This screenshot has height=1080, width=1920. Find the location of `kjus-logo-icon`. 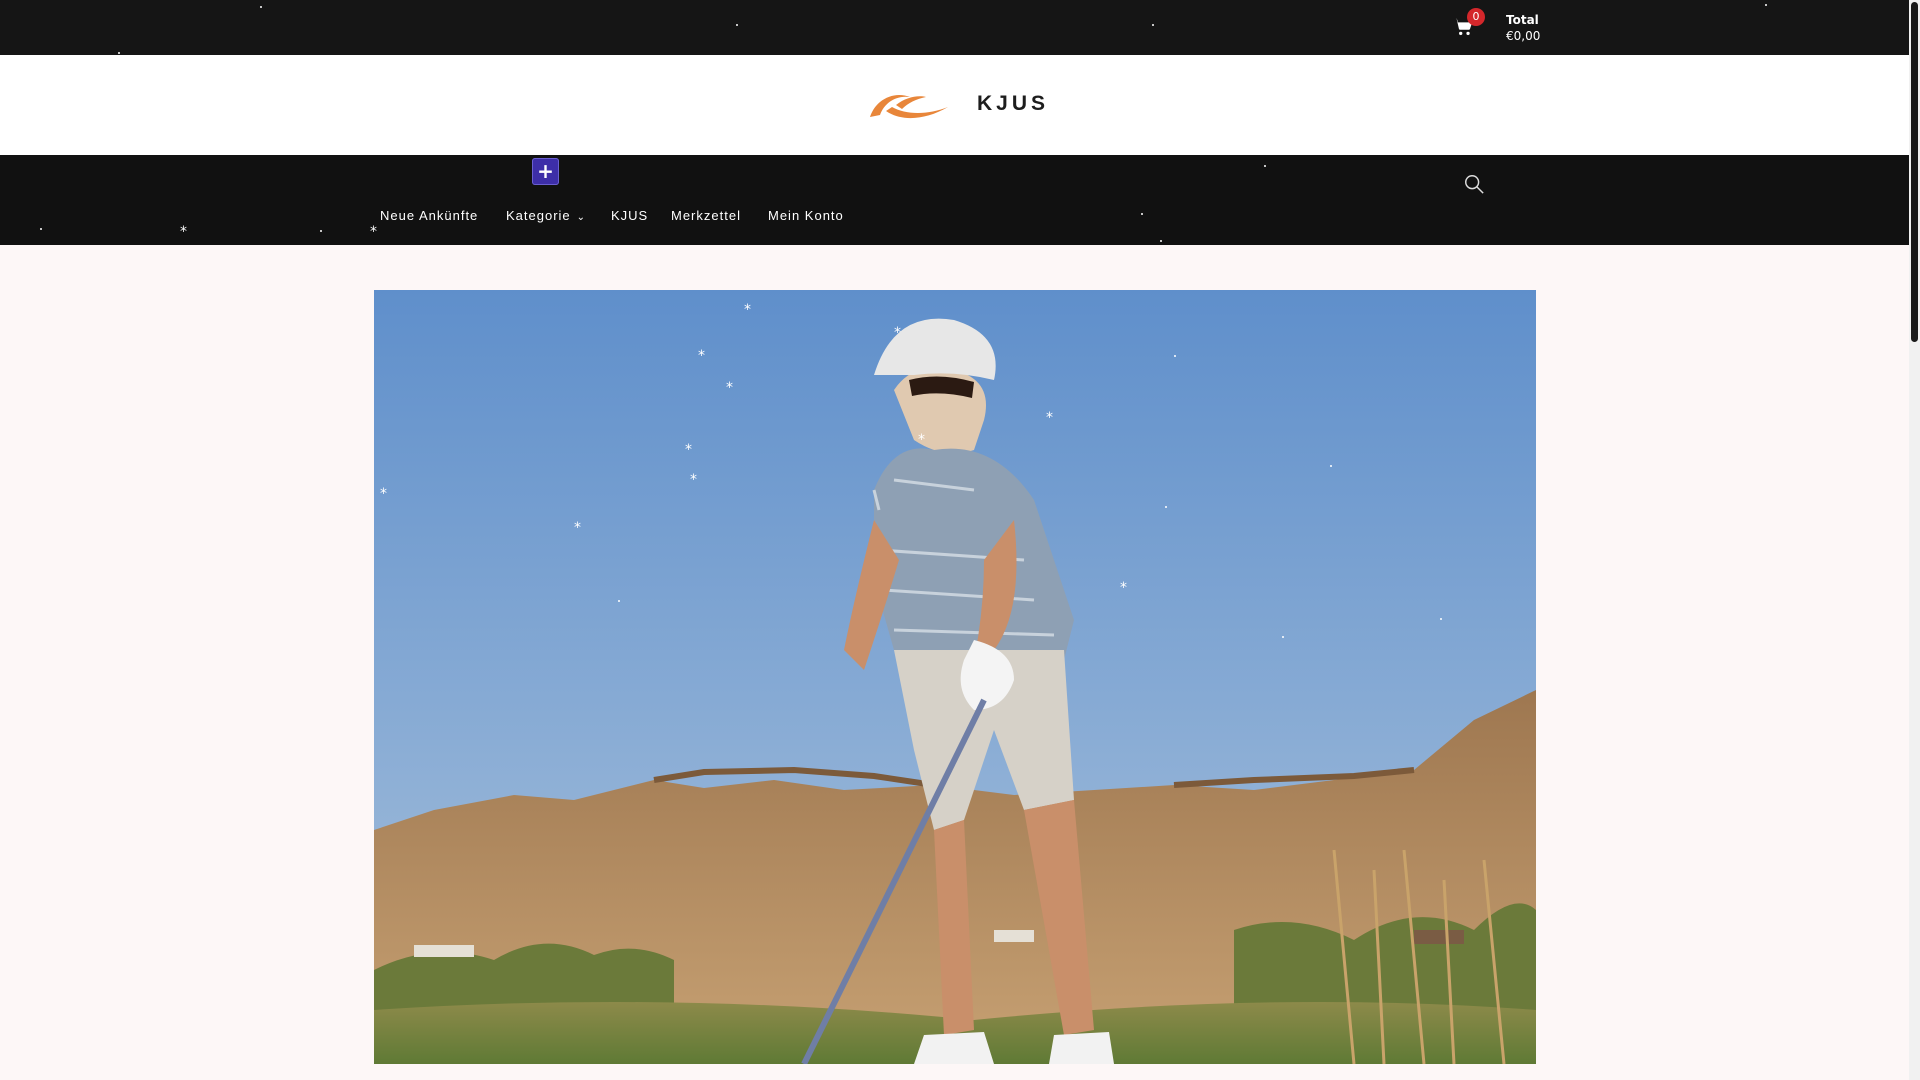

kjus-logo-icon is located at coordinates (909, 105).